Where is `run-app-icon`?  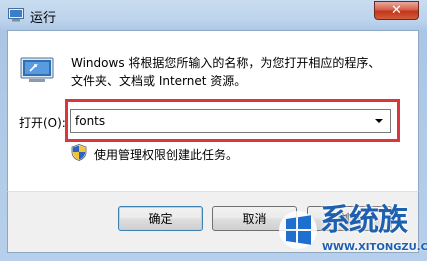
run-app-icon is located at coordinates (16, 15).